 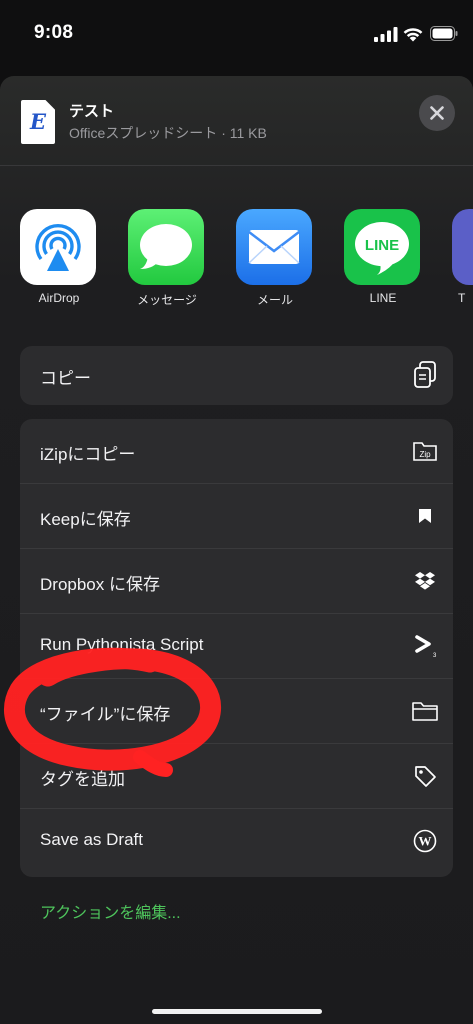 I want to click on action-pythonista: Run Pythonista Script 3, so click(x=236, y=646).